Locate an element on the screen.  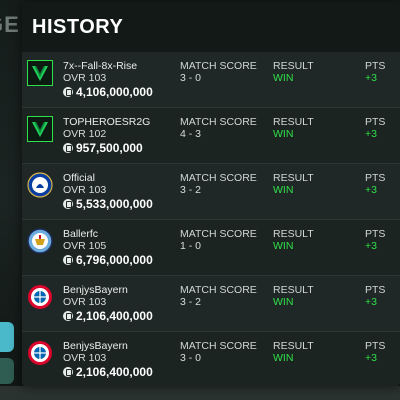
chelsea-crest-icon is located at coordinates (40, 185).